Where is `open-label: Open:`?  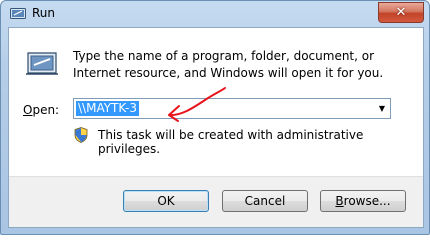
open-label: Open: is located at coordinates (41, 110).